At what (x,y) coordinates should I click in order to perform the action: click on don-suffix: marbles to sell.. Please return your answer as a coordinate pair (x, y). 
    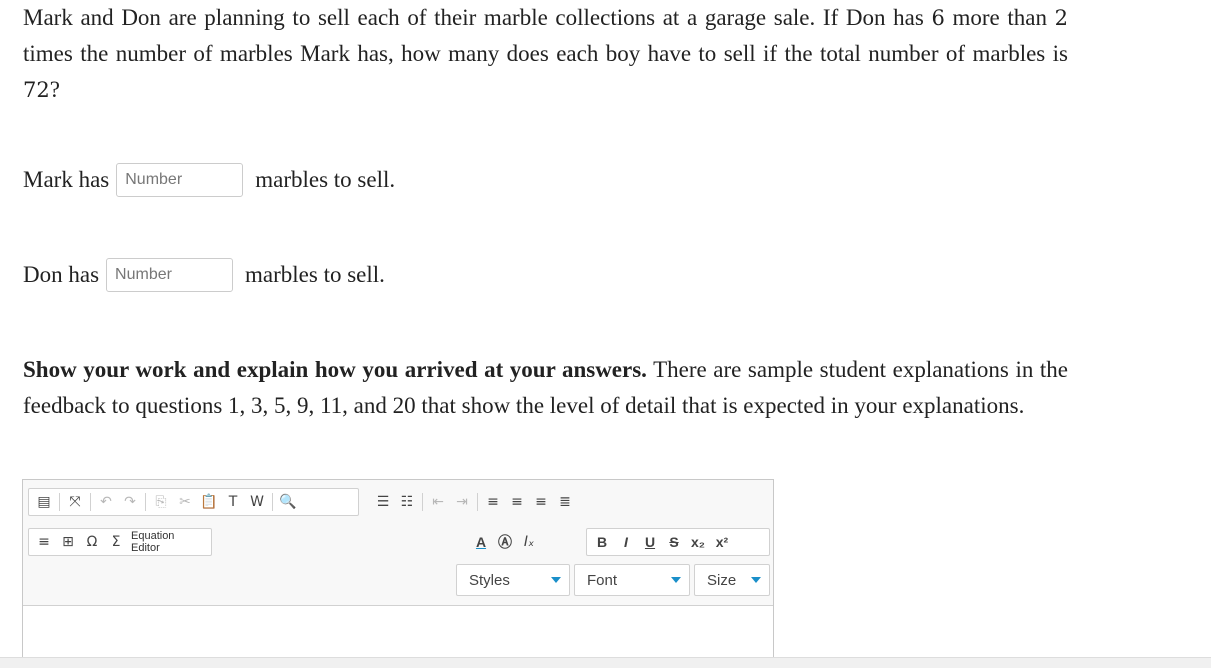
    Looking at the image, I should click on (315, 274).